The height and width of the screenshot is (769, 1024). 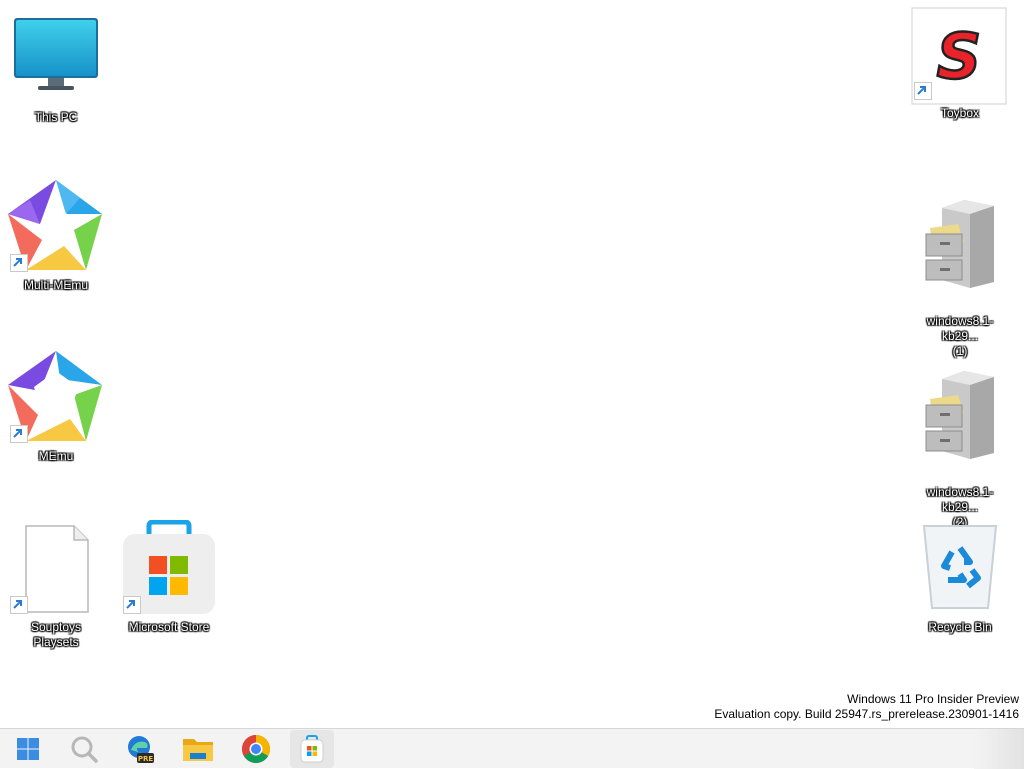 I want to click on desktop-icon-windows81-kb-1: windows8.1-kb29... (1), so click(x=960, y=277).